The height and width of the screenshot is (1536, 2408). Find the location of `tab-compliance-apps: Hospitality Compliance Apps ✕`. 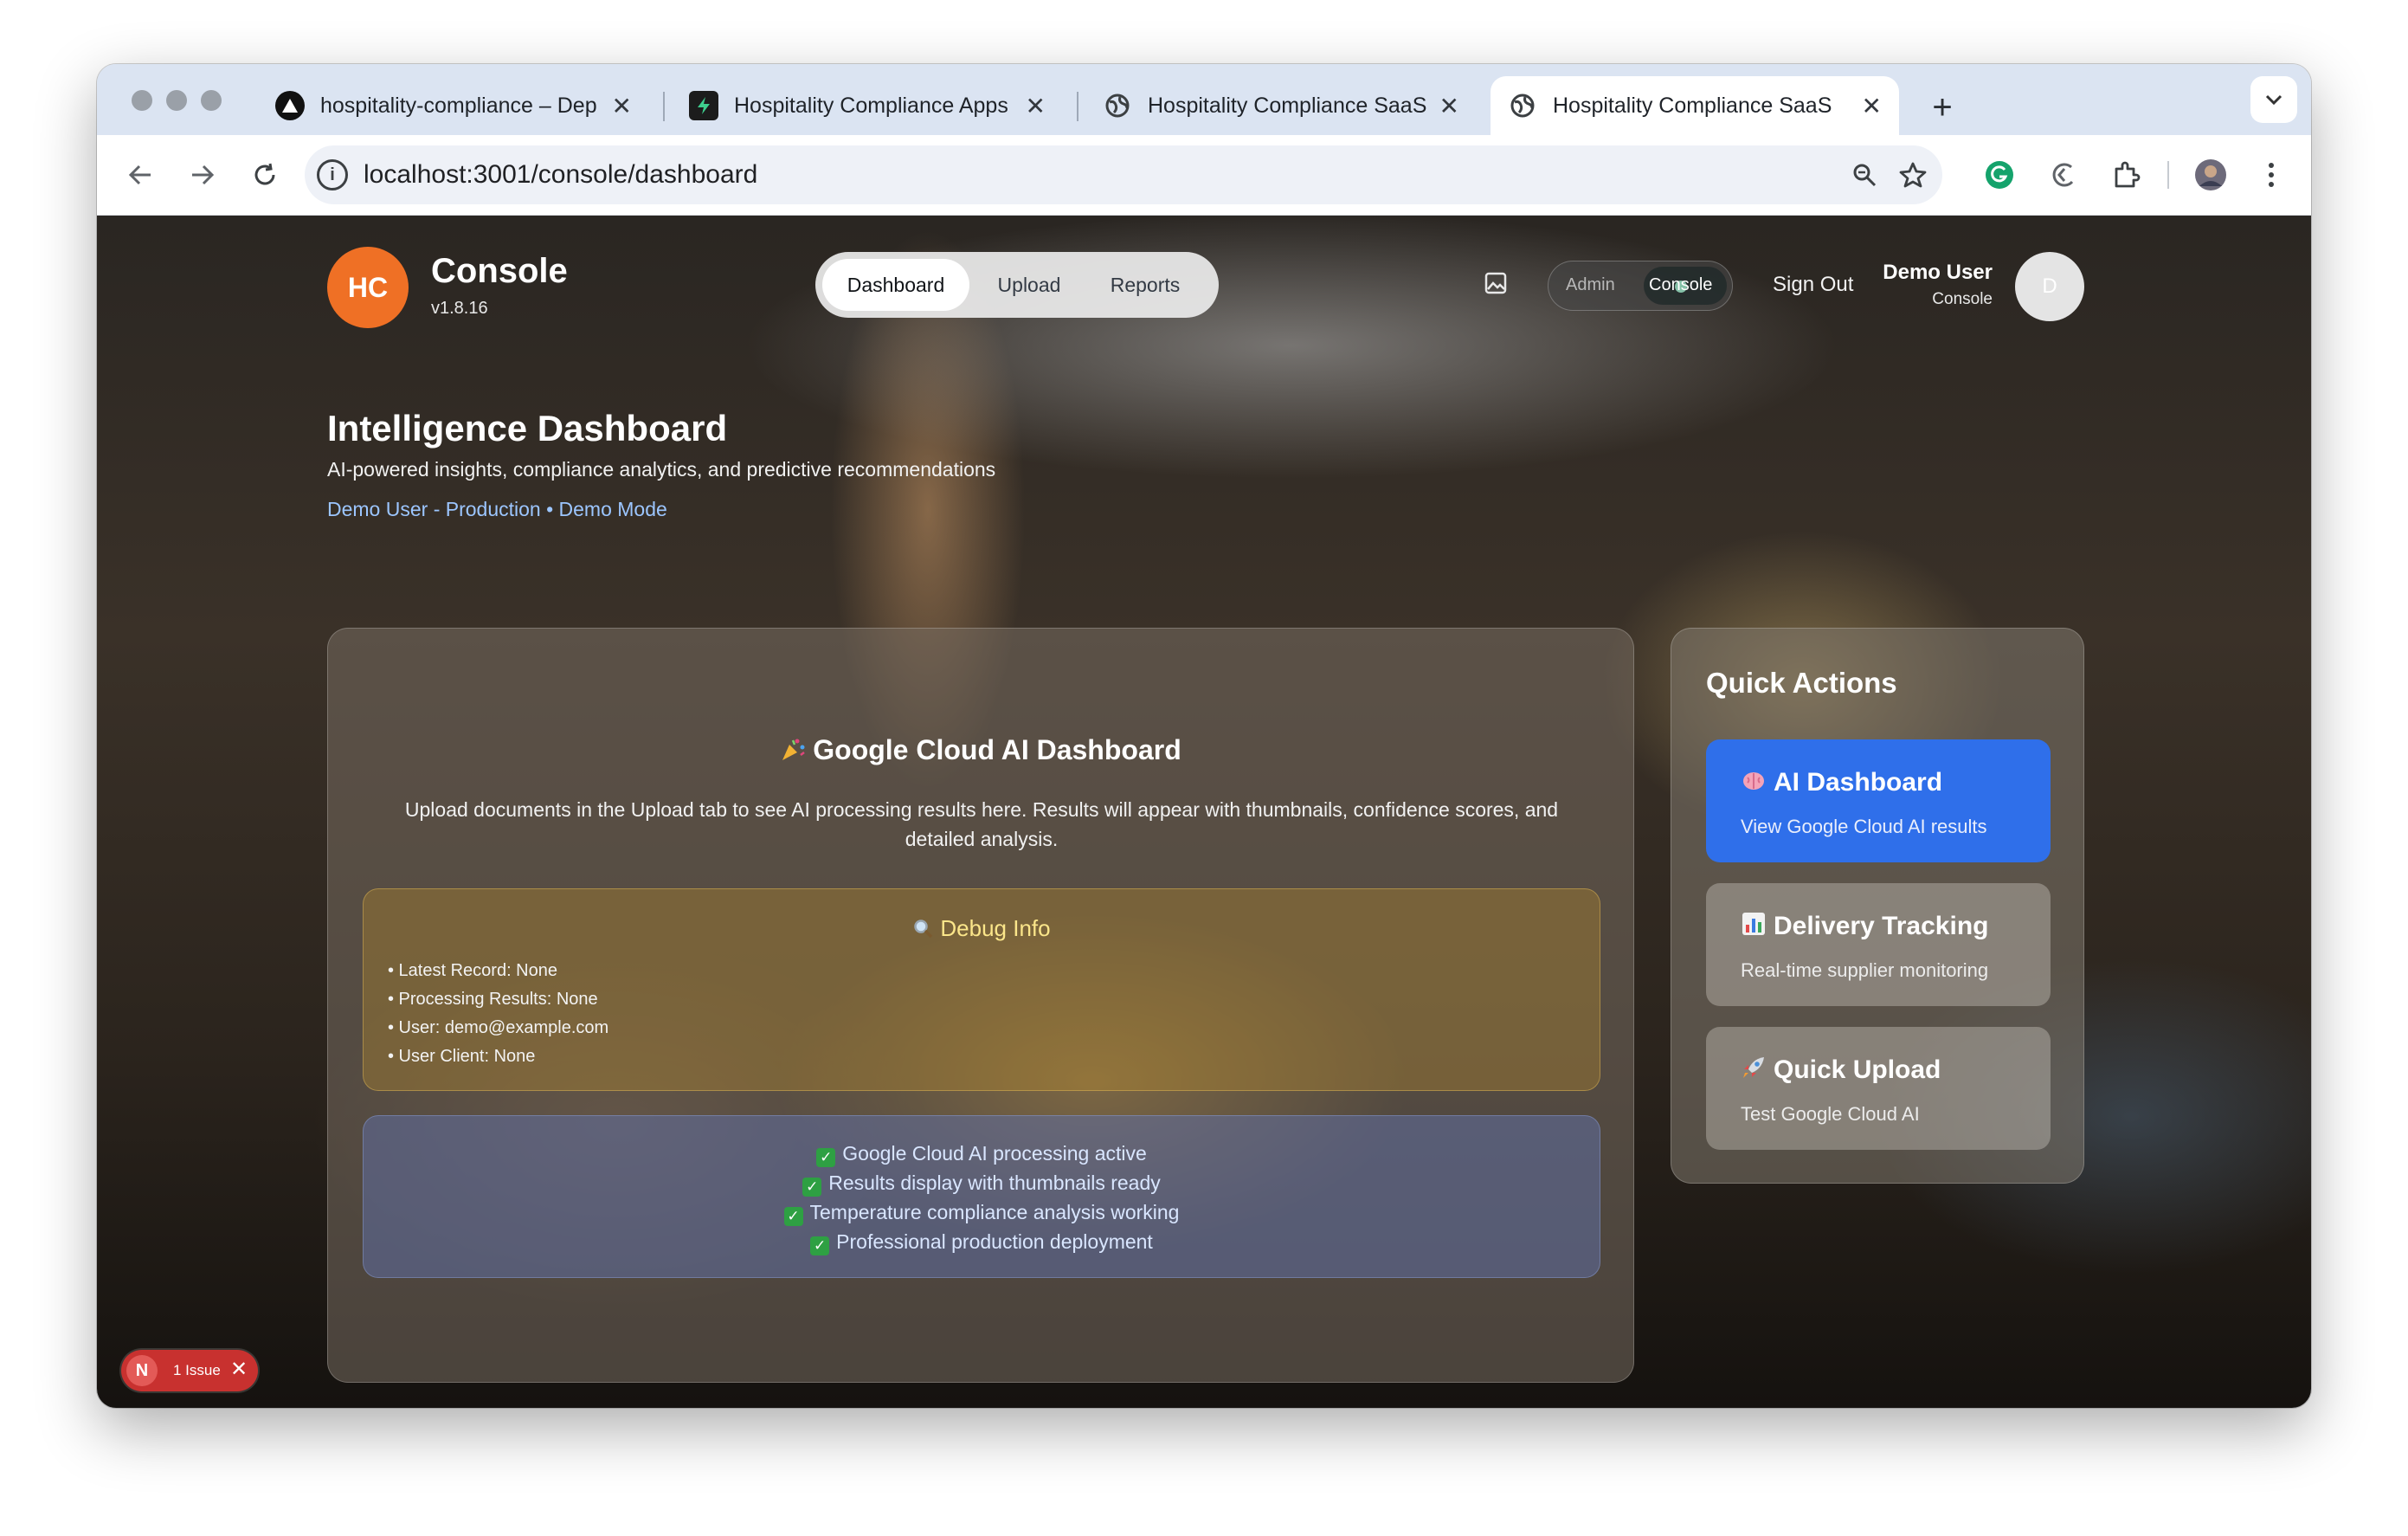

tab-compliance-apps: Hospitality Compliance Apps ✕ is located at coordinates (867, 105).